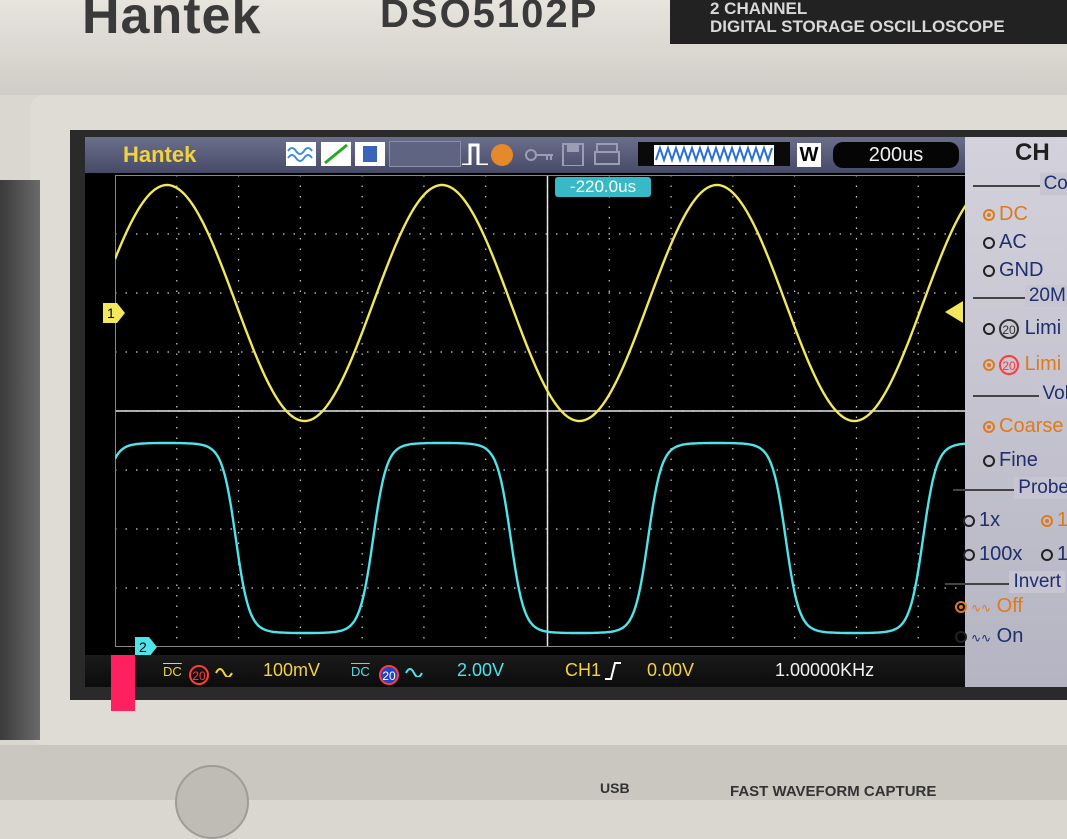 The width and height of the screenshot is (1067, 839). Describe the element at coordinates (857, 26) in the screenshot. I see `device-label-line2: DIGITAL STORAGE OSCILLOSCOPE` at that location.